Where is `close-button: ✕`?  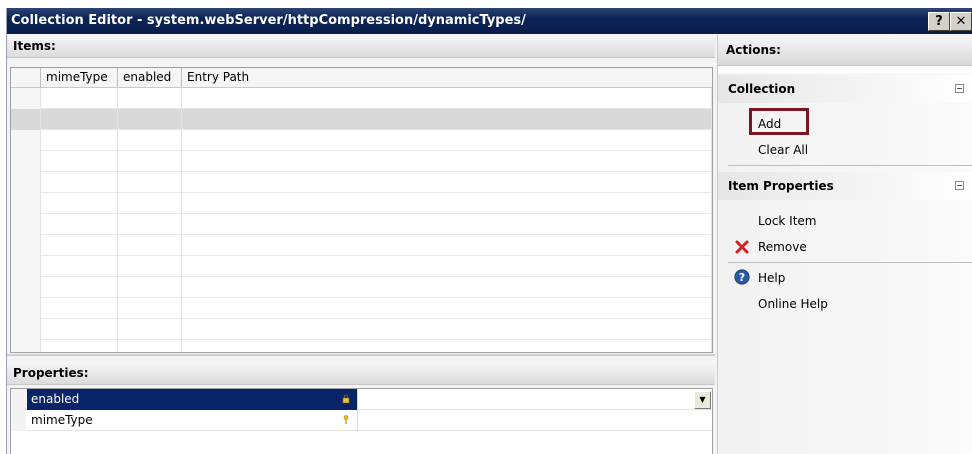 close-button: ✕ is located at coordinates (961, 21).